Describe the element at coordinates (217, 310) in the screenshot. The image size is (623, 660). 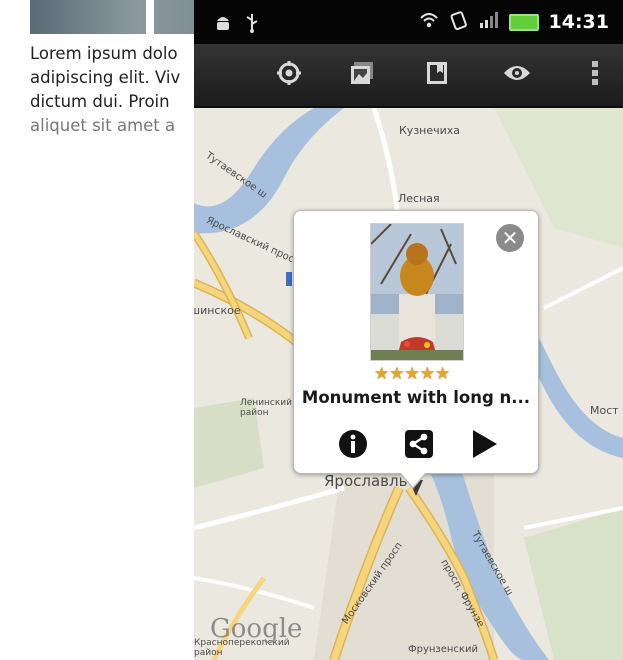
I see `map-label: шинское` at that location.